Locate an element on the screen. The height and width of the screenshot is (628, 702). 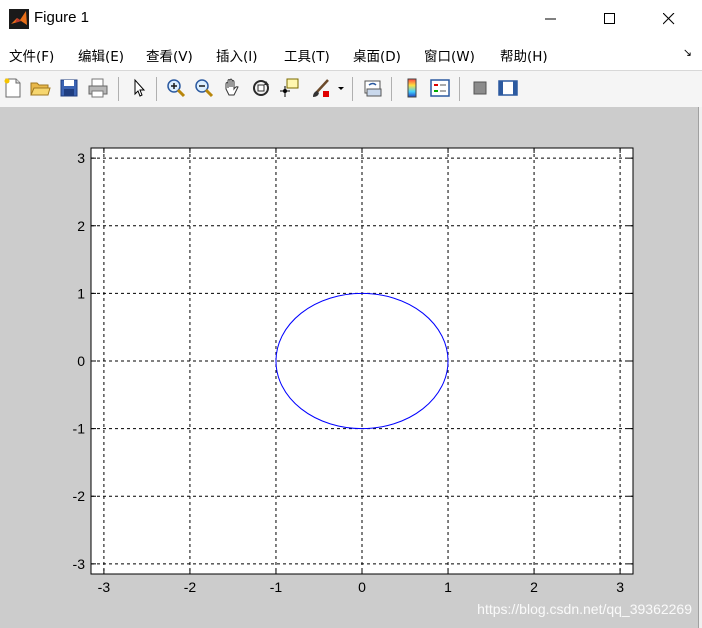
open-folder-icon is located at coordinates (40, 88).